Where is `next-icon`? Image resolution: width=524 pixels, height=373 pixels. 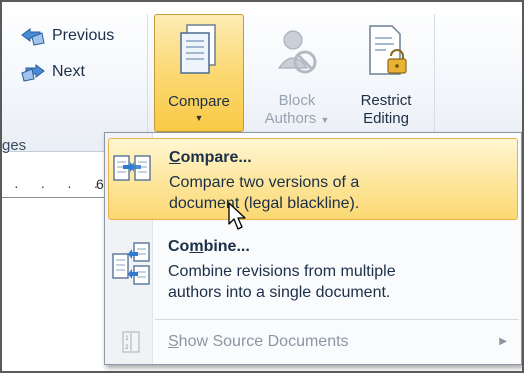 next-icon is located at coordinates (33, 73).